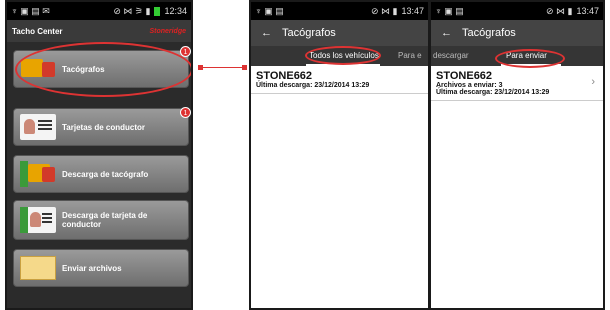 The height and width of the screenshot is (310, 610). I want to click on truck-download-icon, so click(38, 174).